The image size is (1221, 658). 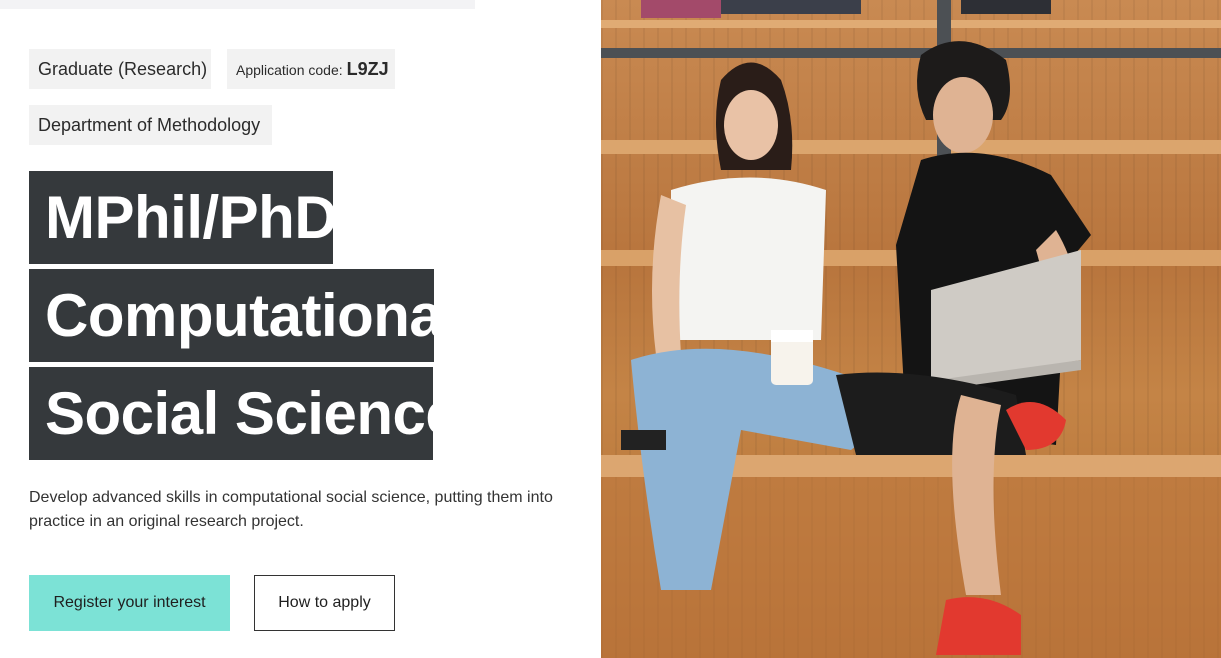 What do you see at coordinates (183, 217) in the screenshot?
I see `page-title-line-1: MPhil/PhD` at bounding box center [183, 217].